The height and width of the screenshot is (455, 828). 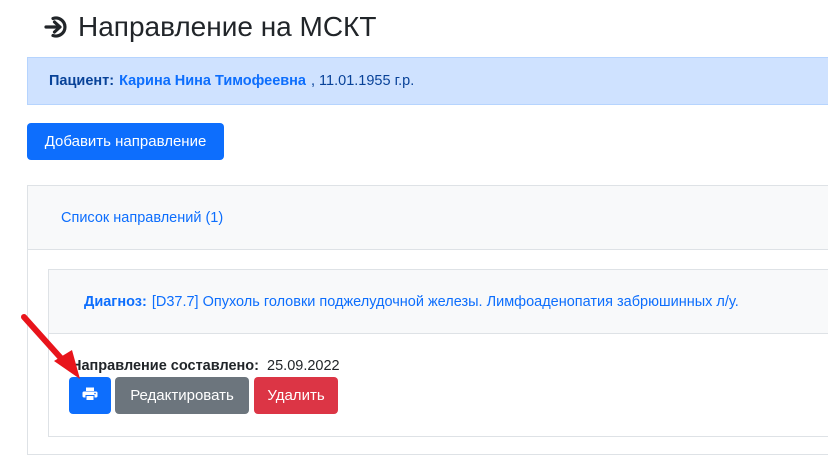 What do you see at coordinates (296, 395) in the screenshot?
I see `delete-button: Удалить` at bounding box center [296, 395].